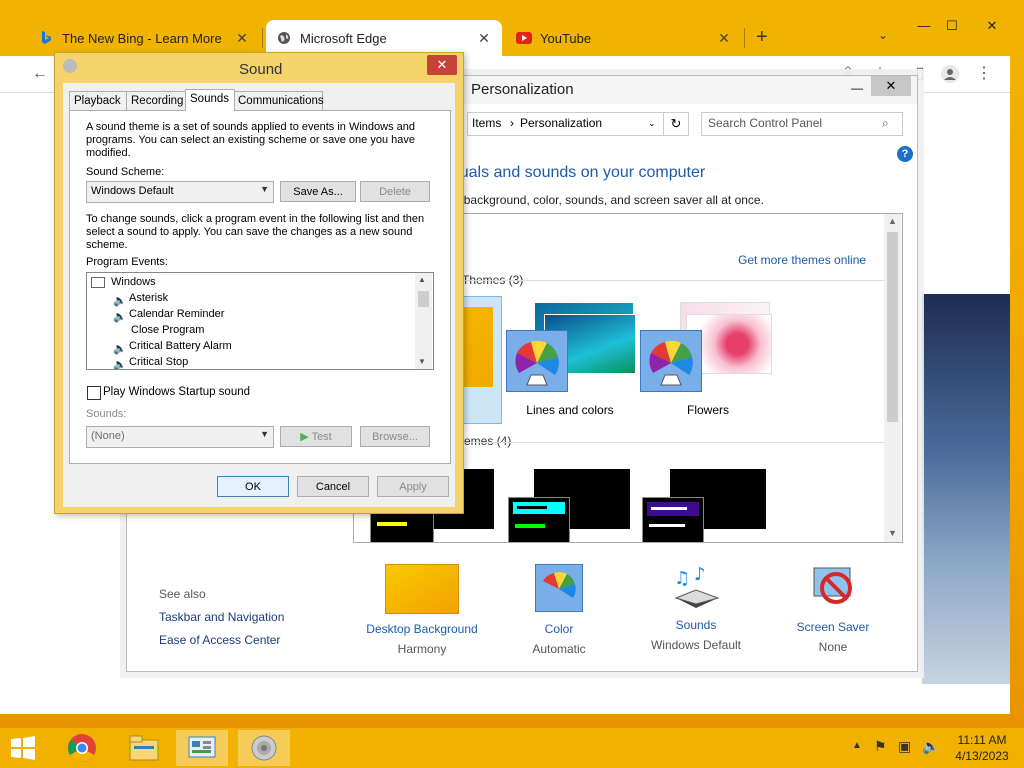 Image resolution: width=1024 pixels, height=768 pixels. I want to click on event-label: Critical Stop, so click(159, 362).